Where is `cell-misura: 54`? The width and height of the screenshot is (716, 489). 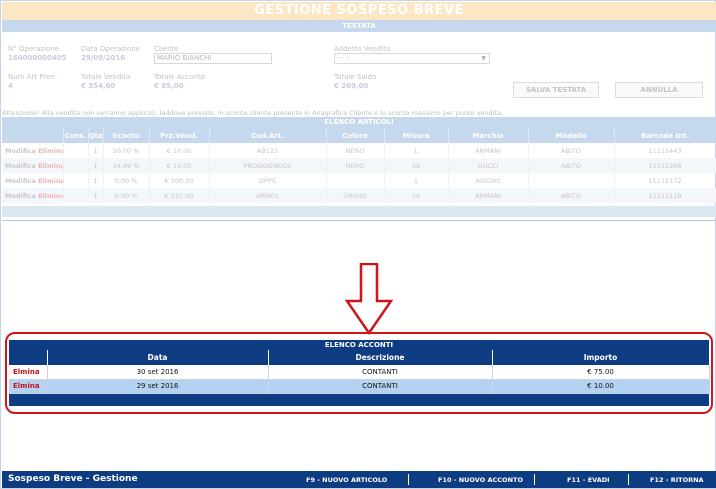
cell-misura: 54 is located at coordinates (416, 195).